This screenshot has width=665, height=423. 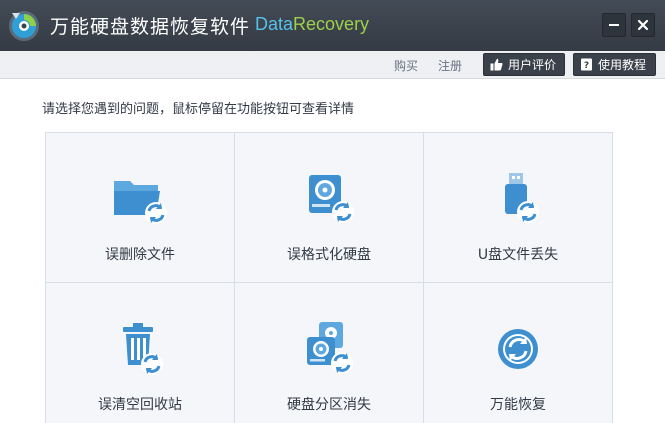 I want to click on tutorial-button: ? 使用教程, so click(x=614, y=64).